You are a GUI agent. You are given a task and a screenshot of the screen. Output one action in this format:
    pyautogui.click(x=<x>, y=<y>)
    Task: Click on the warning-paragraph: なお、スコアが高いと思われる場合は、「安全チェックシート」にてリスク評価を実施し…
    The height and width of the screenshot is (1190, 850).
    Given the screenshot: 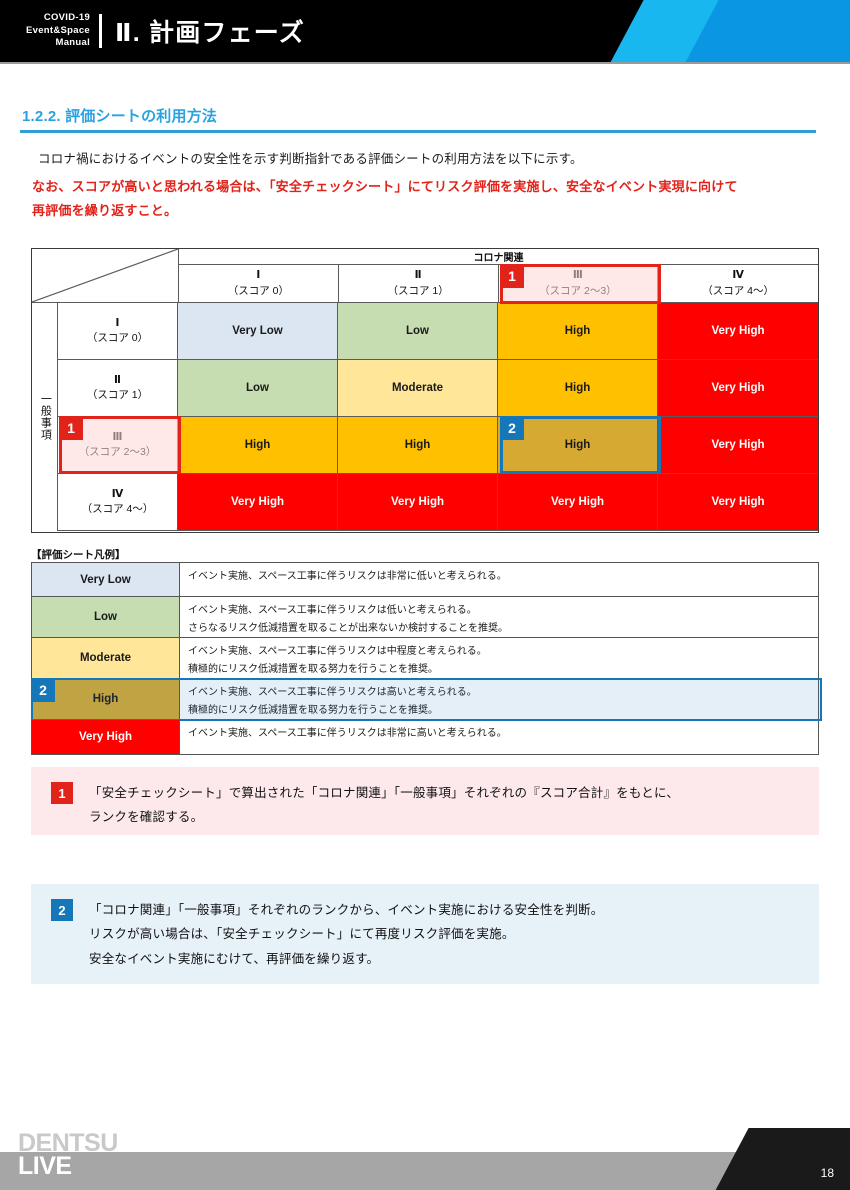 What is the action you would take?
    pyautogui.click(x=385, y=199)
    